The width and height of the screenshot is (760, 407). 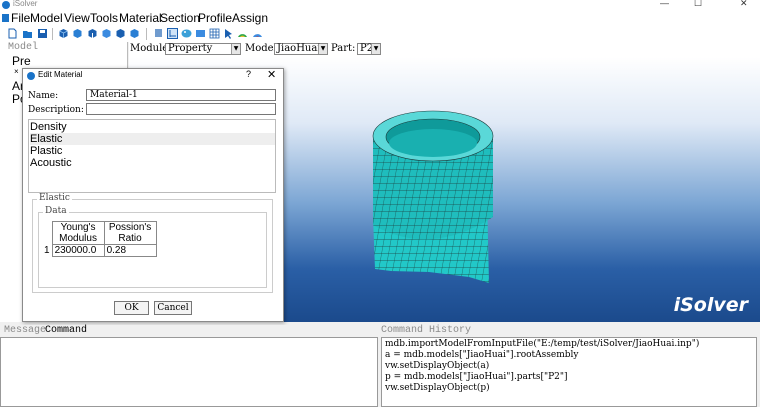 I want to click on cube-icon, so click(x=63, y=33).